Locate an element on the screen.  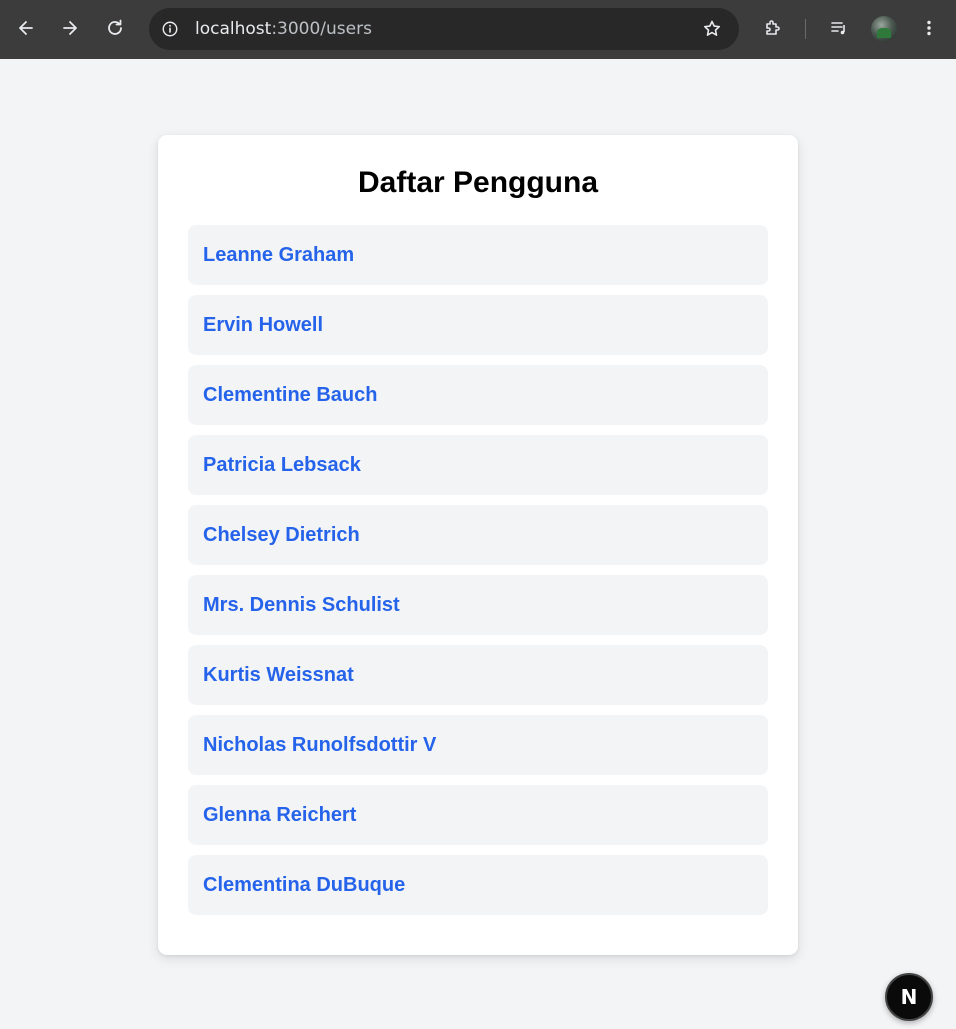
back-icon is located at coordinates (26, 28).